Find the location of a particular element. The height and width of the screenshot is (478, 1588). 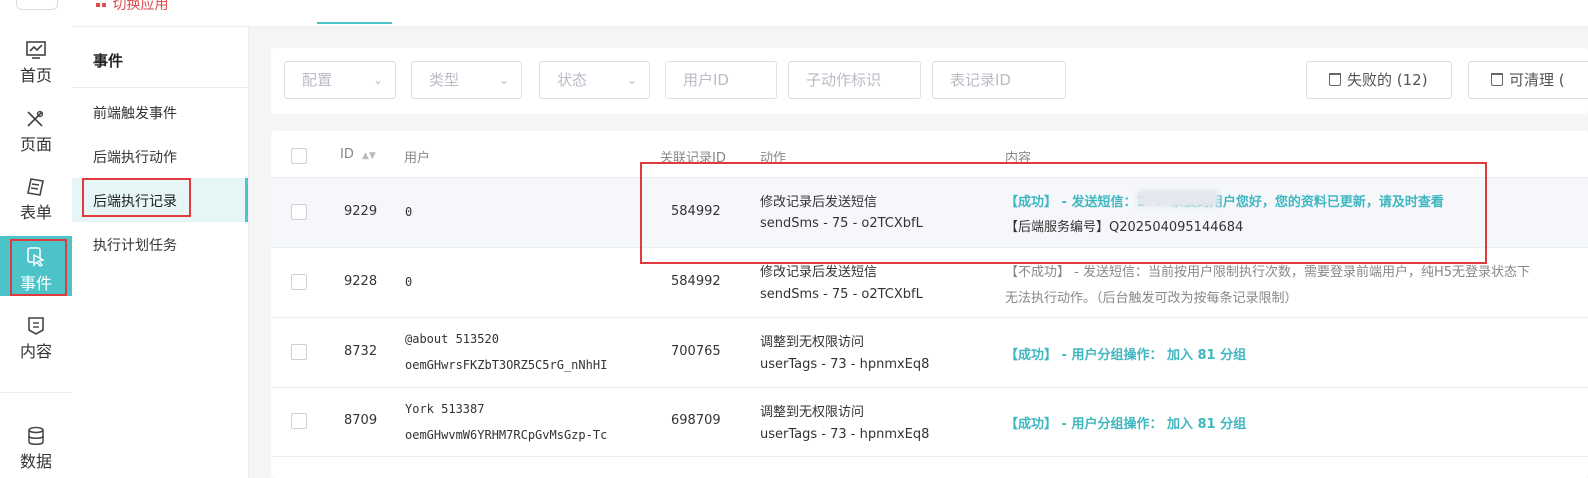

row-user-openid: oemGHwvmW6YRHM7RCpGvMsGzp-Tc is located at coordinates (506, 435).